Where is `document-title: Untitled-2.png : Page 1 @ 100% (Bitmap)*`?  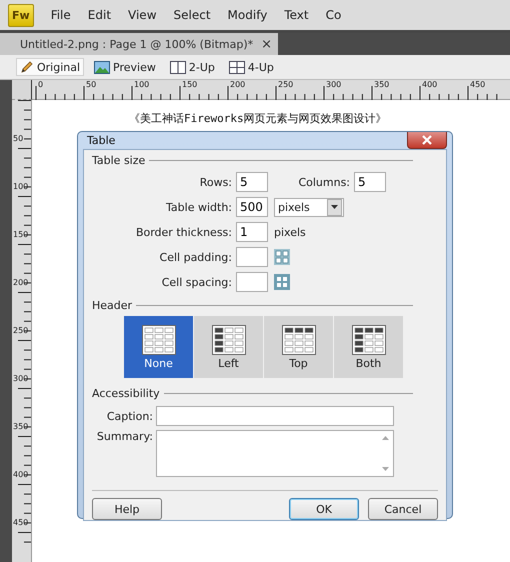
document-title: Untitled-2.png : Page 1 @ 100% (Bitmap)* is located at coordinates (137, 44).